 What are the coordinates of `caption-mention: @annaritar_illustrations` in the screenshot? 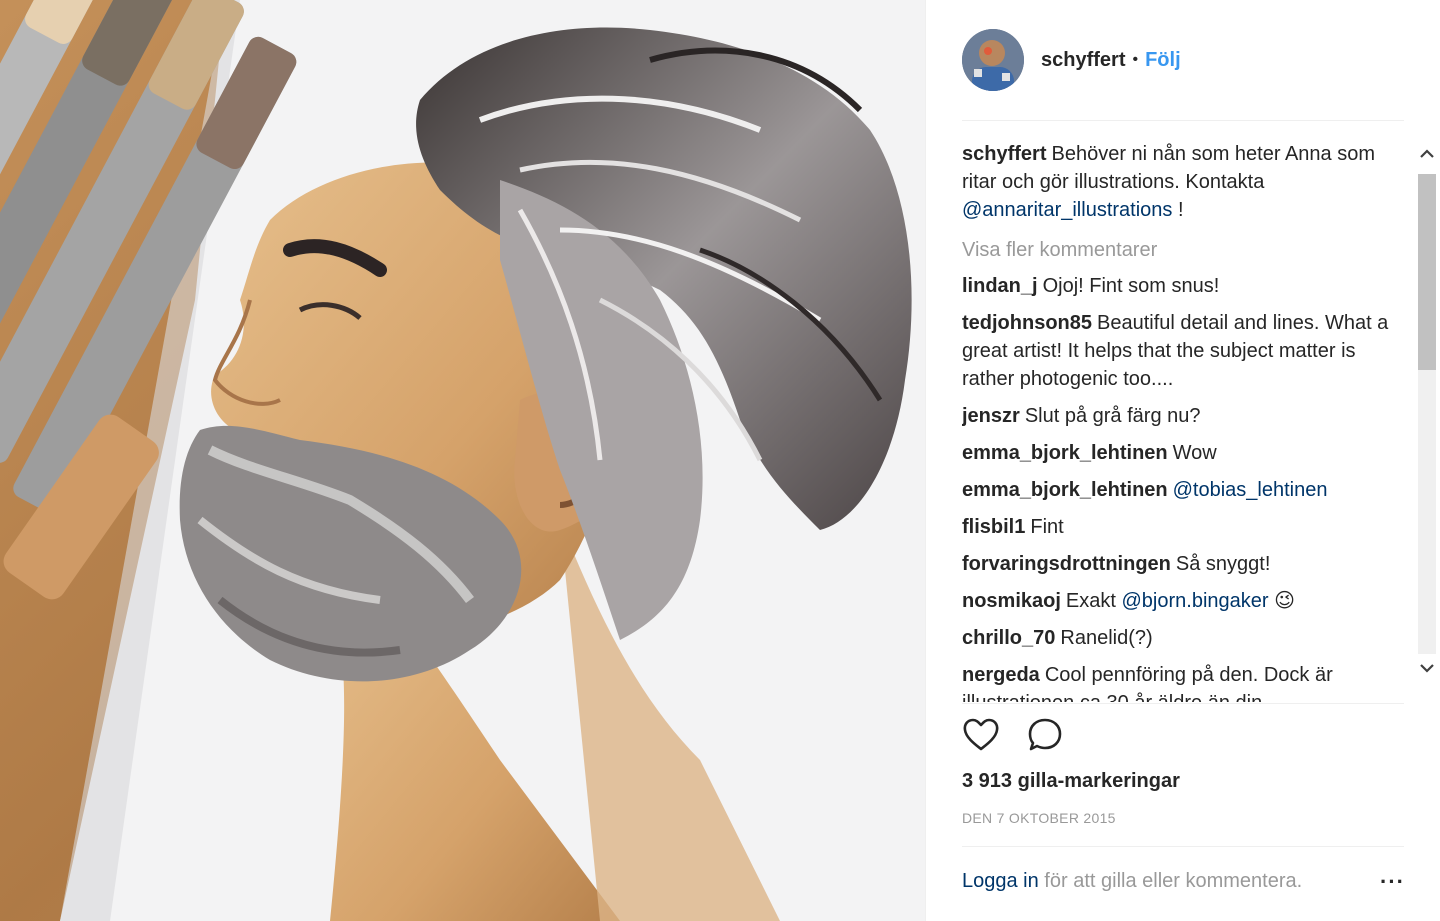 It's located at (1067, 210).